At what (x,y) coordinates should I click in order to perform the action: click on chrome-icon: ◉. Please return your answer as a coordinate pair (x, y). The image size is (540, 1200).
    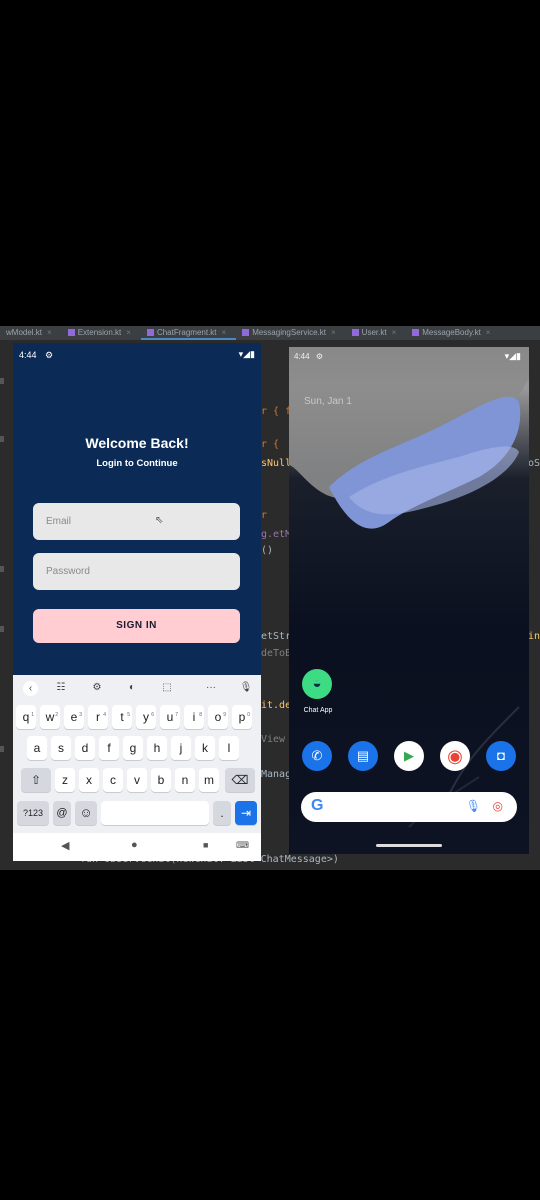
    Looking at the image, I should click on (455, 756).